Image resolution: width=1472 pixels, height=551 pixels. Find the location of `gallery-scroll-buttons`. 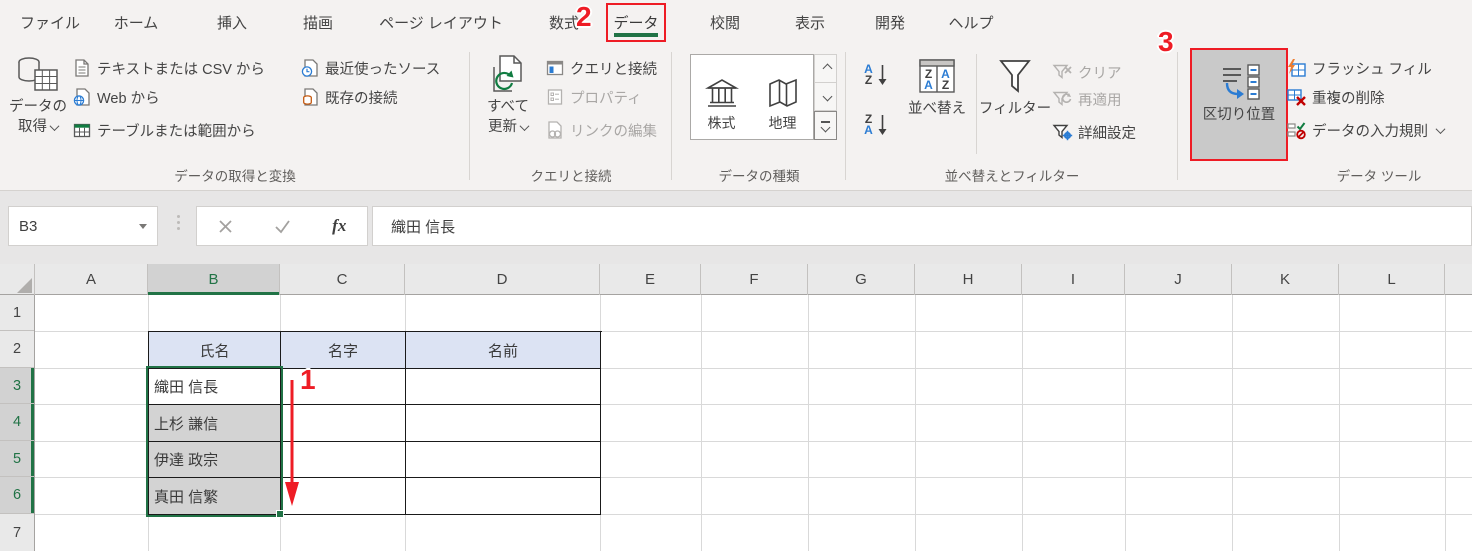

gallery-scroll-buttons is located at coordinates (825, 97).